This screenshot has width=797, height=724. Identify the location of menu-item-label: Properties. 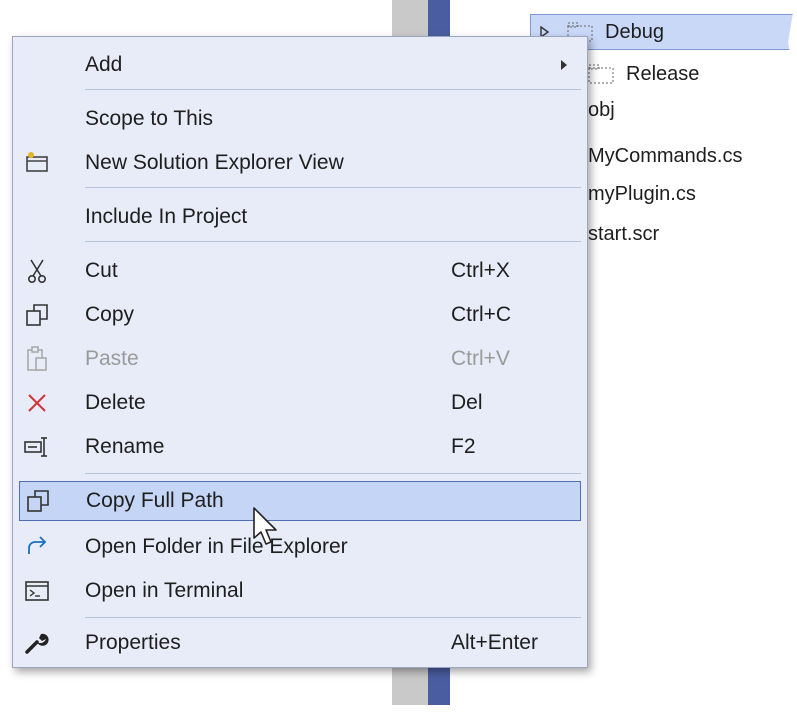
(133, 642).